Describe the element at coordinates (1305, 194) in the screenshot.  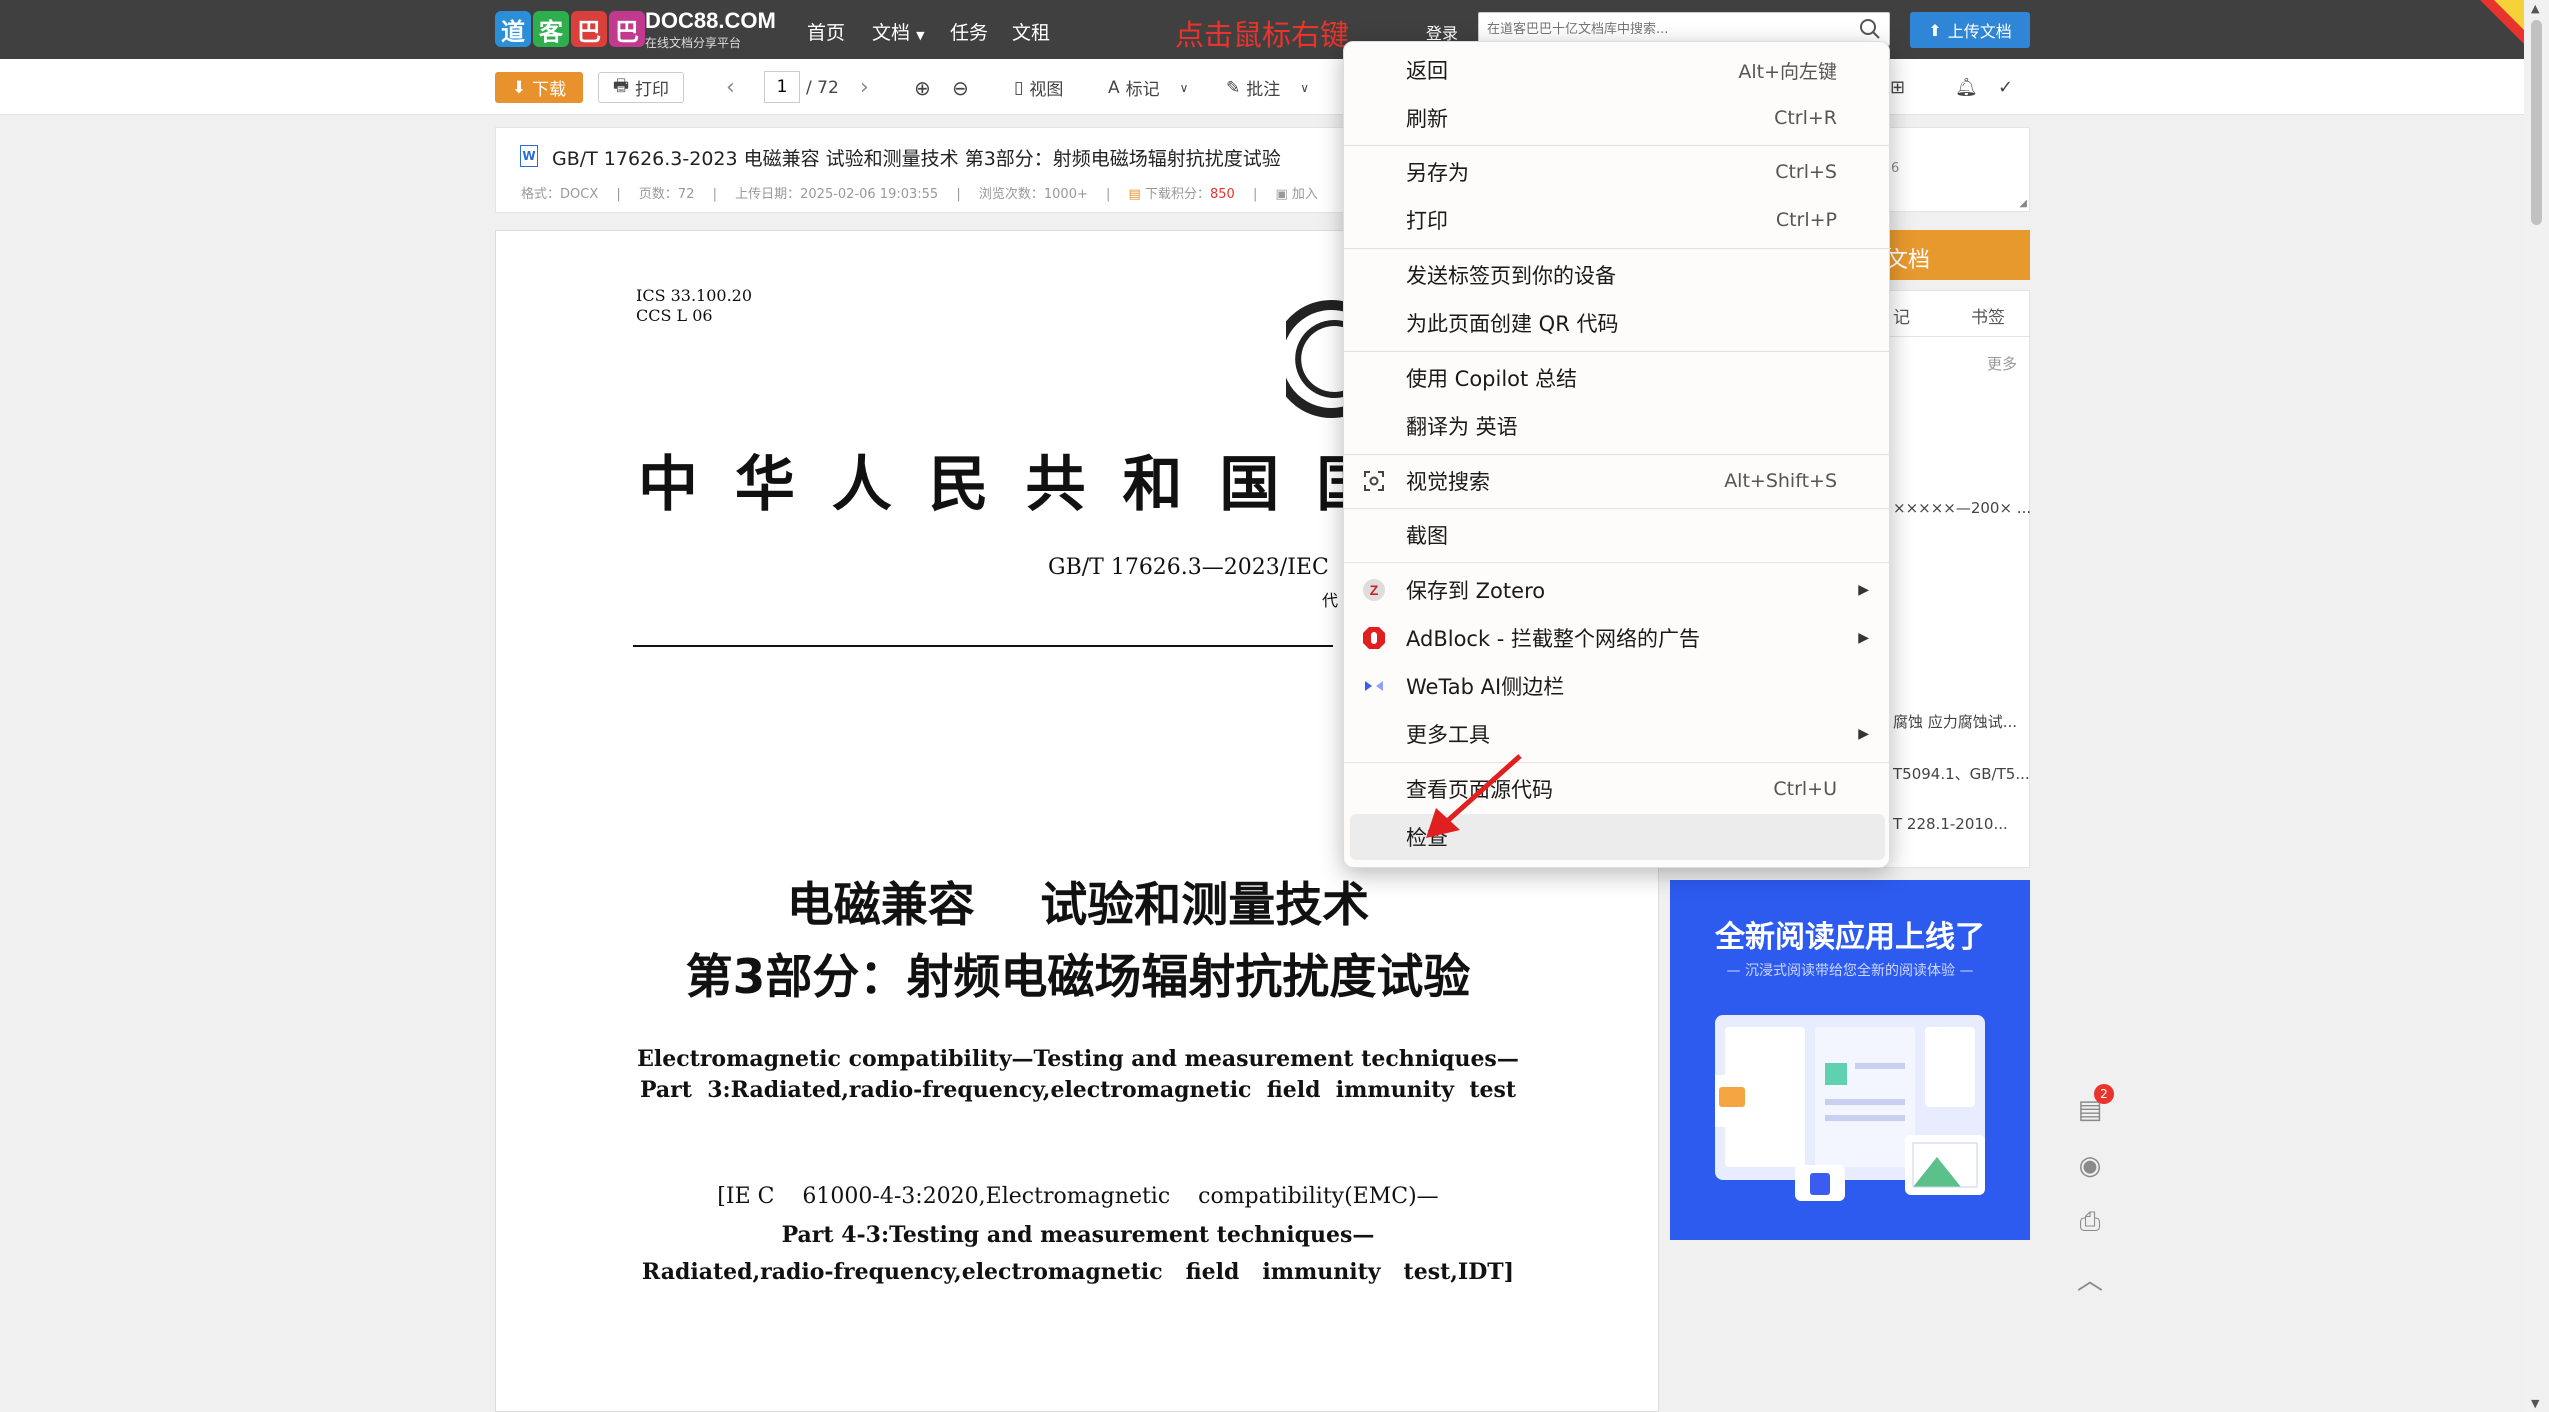
I see `add-label: 加入` at that location.